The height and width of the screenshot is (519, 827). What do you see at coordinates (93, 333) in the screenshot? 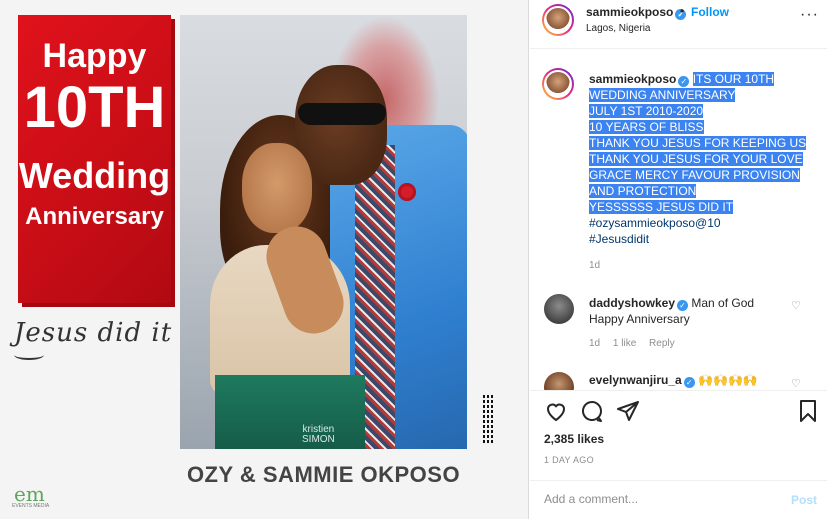
I see `tagline: Jesus did it` at bounding box center [93, 333].